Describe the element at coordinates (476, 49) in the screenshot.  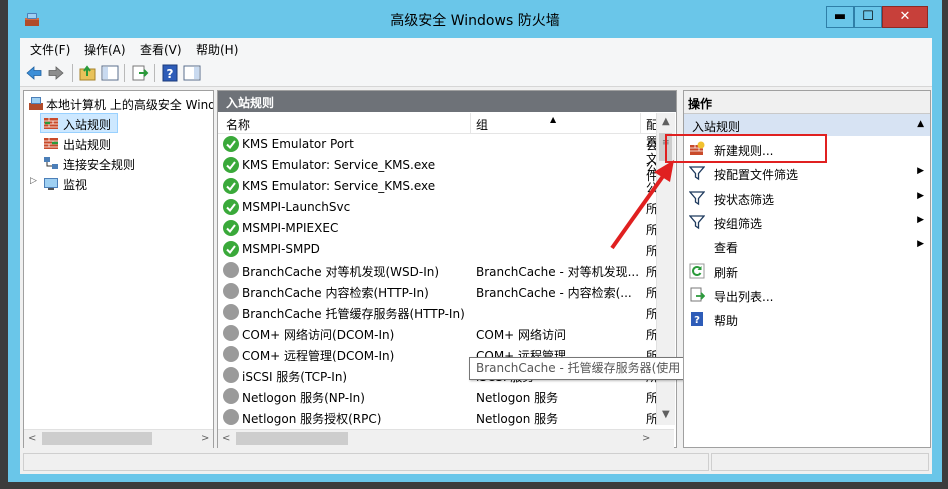
I see `menu-bar: 文件(F) 操作(A) 查看(V) 帮助(H)` at that location.